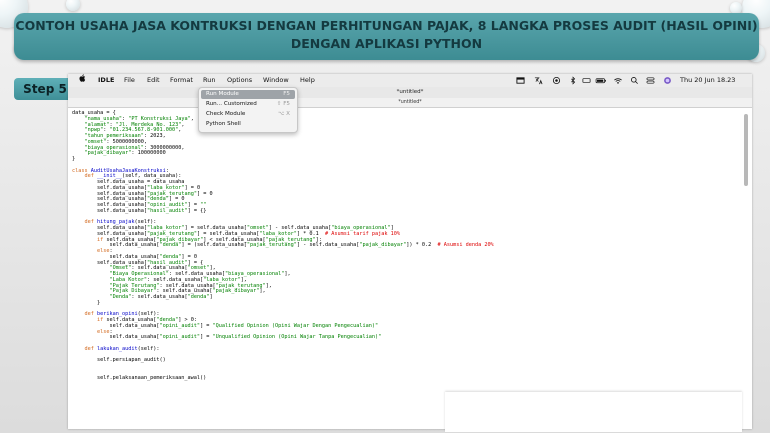  Describe the element at coordinates (586, 80) in the screenshot. I see `keyboard-icon` at that location.